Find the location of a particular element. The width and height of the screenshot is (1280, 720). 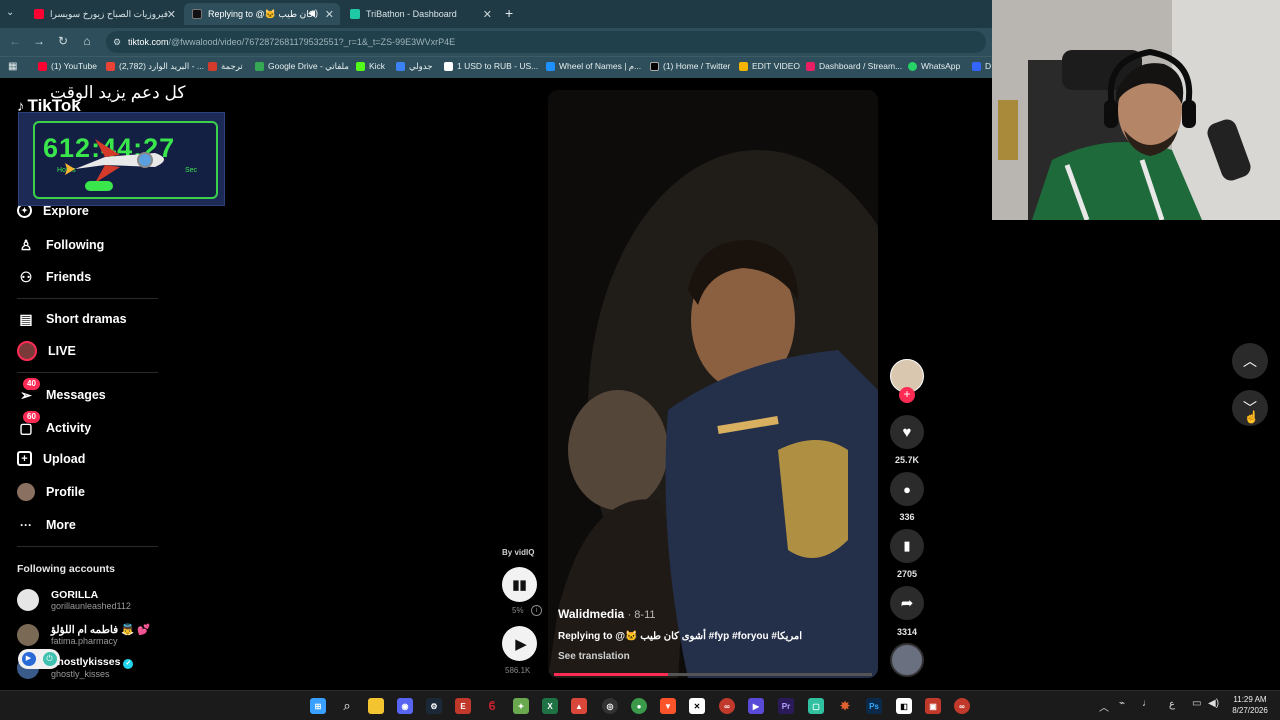

volume-icon: ◀) is located at coordinates (1213, 703).